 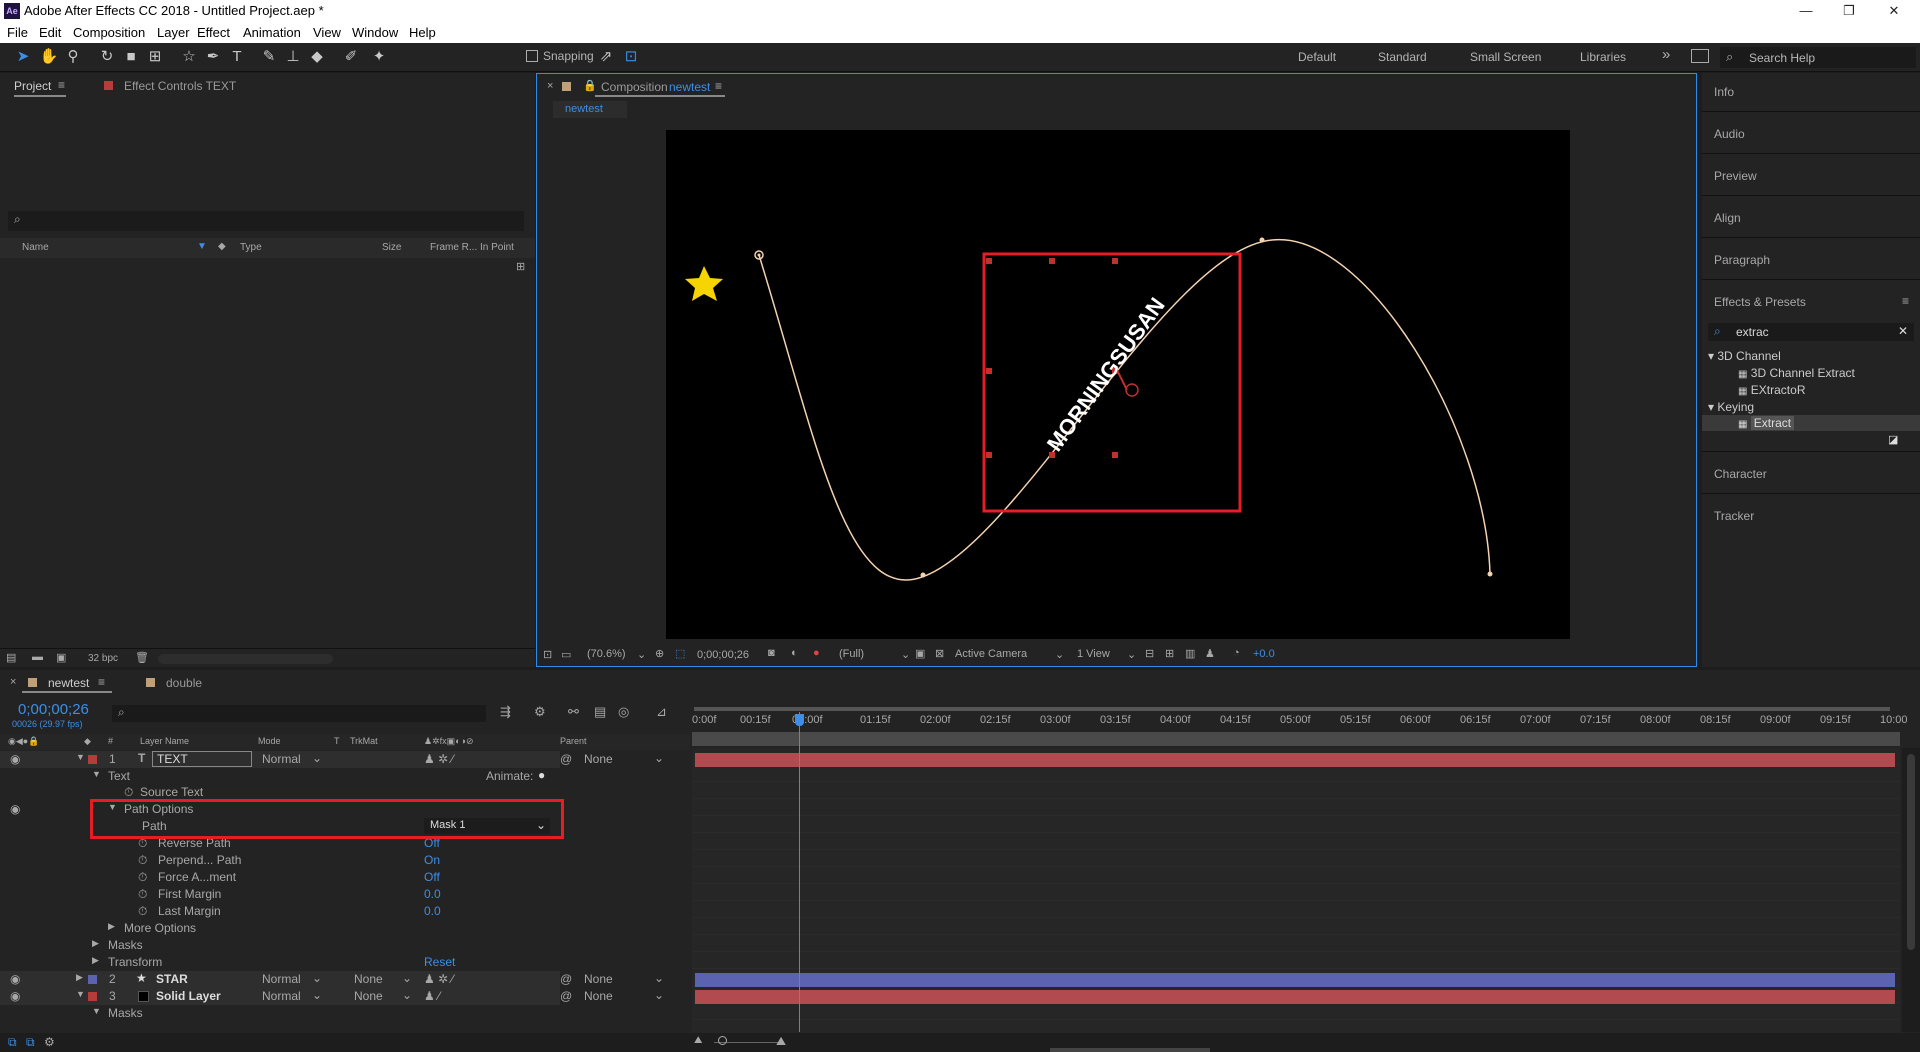 What do you see at coordinates (272, 32) in the screenshot?
I see `menu-animation: Animation` at bounding box center [272, 32].